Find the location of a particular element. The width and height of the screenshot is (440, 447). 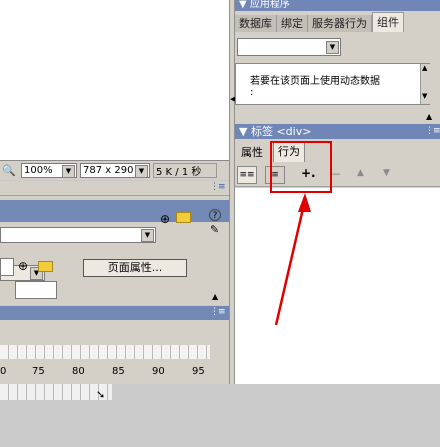

highlight-box is located at coordinates (301, 167).